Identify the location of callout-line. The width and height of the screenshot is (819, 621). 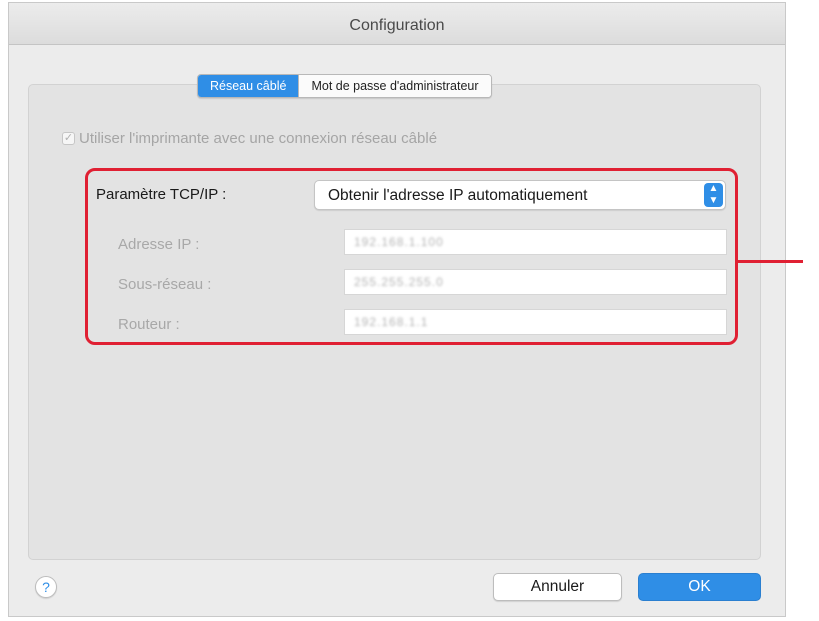
(770, 261).